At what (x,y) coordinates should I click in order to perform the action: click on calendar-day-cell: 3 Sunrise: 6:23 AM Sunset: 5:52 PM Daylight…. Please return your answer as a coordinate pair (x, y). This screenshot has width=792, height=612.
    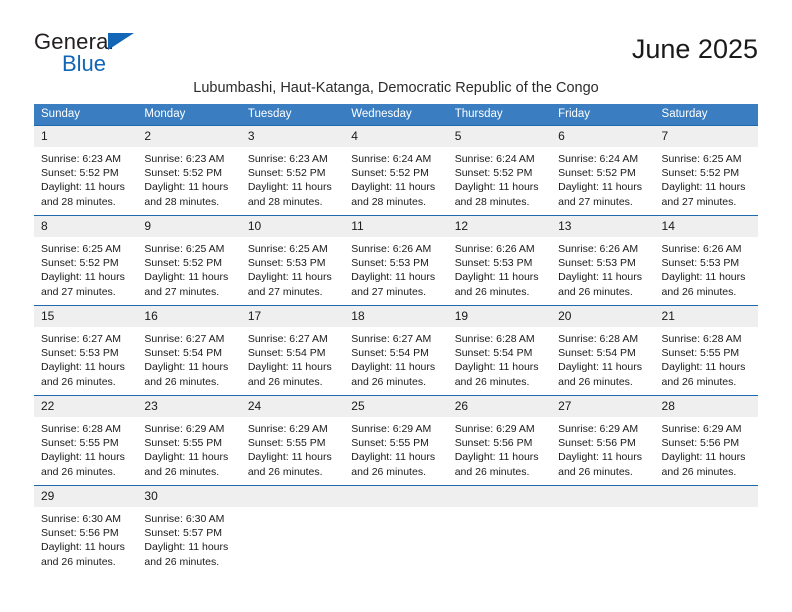
    Looking at the image, I should click on (292, 170).